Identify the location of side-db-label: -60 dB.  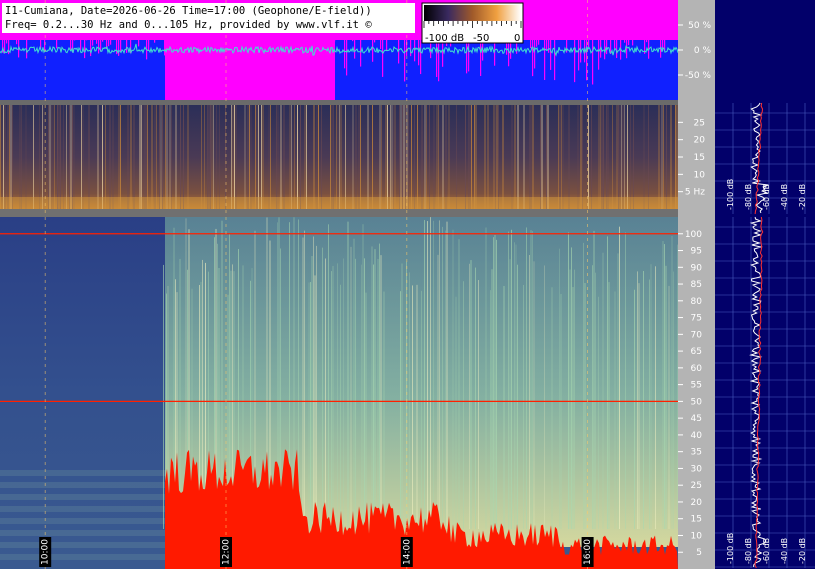
(766, 197).